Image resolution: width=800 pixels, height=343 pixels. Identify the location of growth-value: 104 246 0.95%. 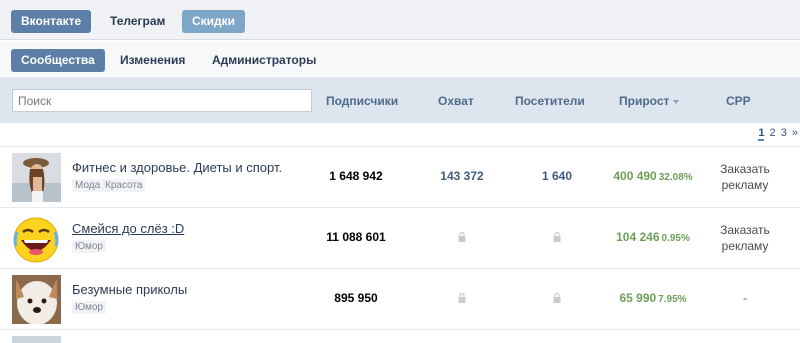
(653, 237).